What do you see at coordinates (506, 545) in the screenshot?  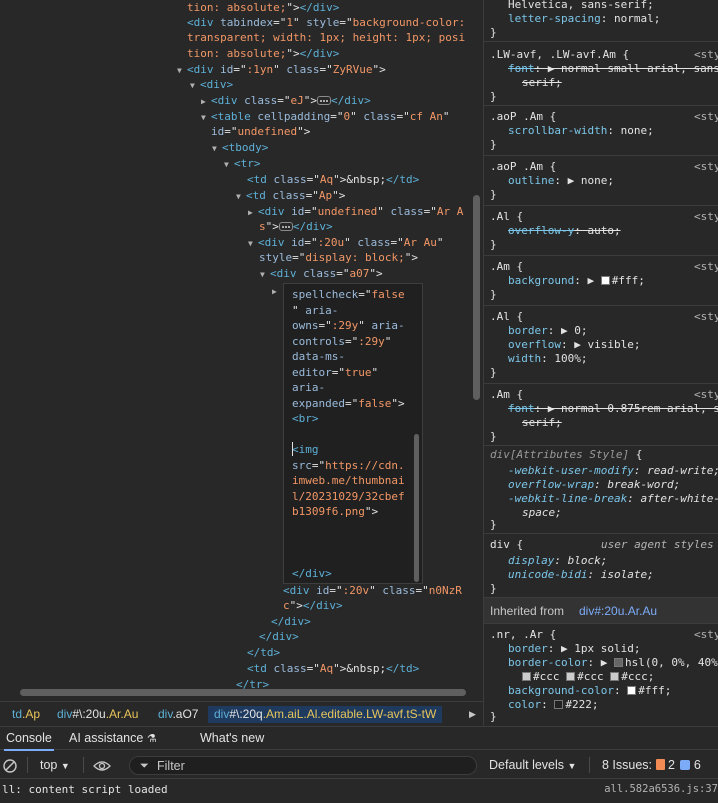 I see `style-line: div {` at bounding box center [506, 545].